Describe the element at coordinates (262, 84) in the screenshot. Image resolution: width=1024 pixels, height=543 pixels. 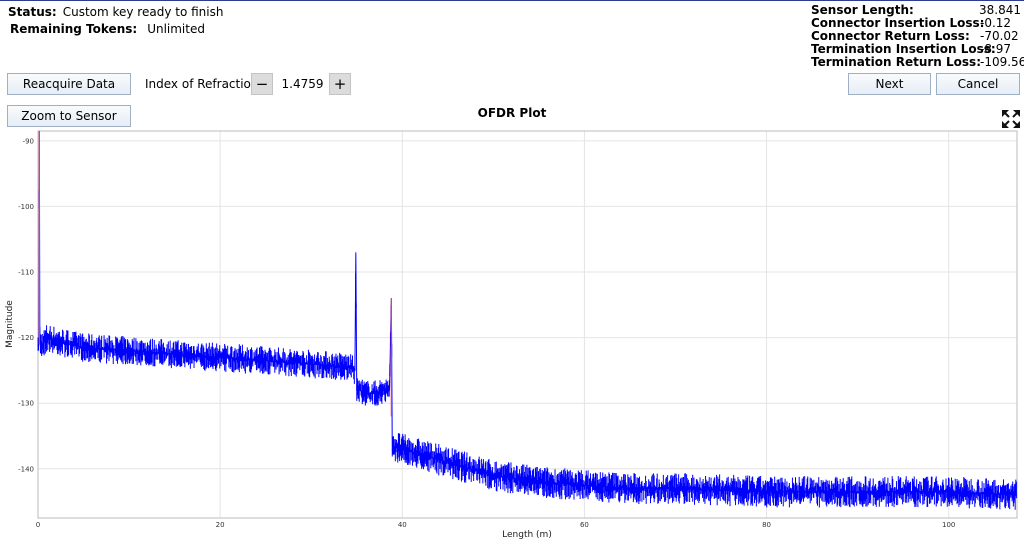
I see `ior-decrement-button: −` at that location.